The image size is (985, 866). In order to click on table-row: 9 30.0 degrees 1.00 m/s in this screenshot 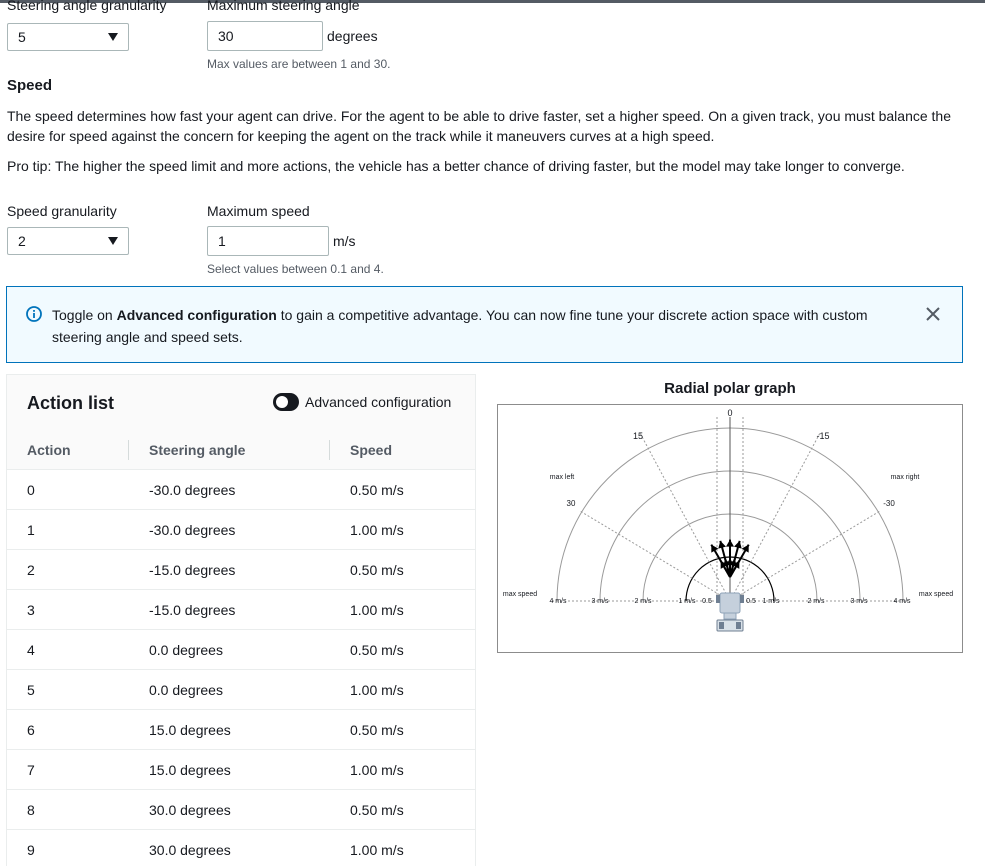, I will do `click(241, 848)`.